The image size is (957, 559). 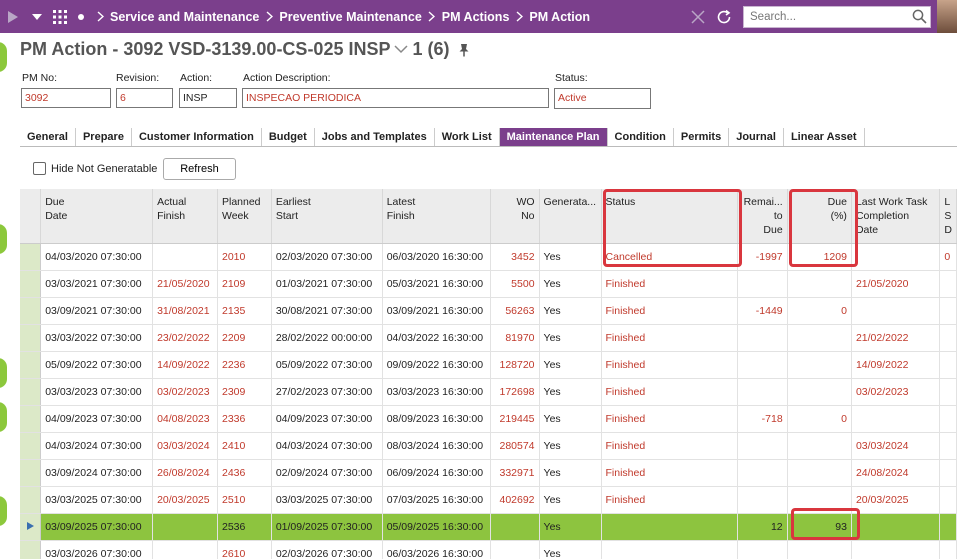 I want to click on tab-condition: Condition, so click(x=641, y=137).